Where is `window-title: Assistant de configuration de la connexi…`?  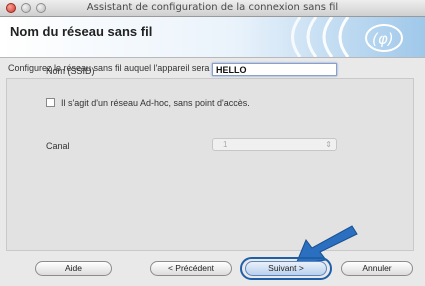 window-title: Assistant de configuration de la connexi… is located at coordinates (212, 7).